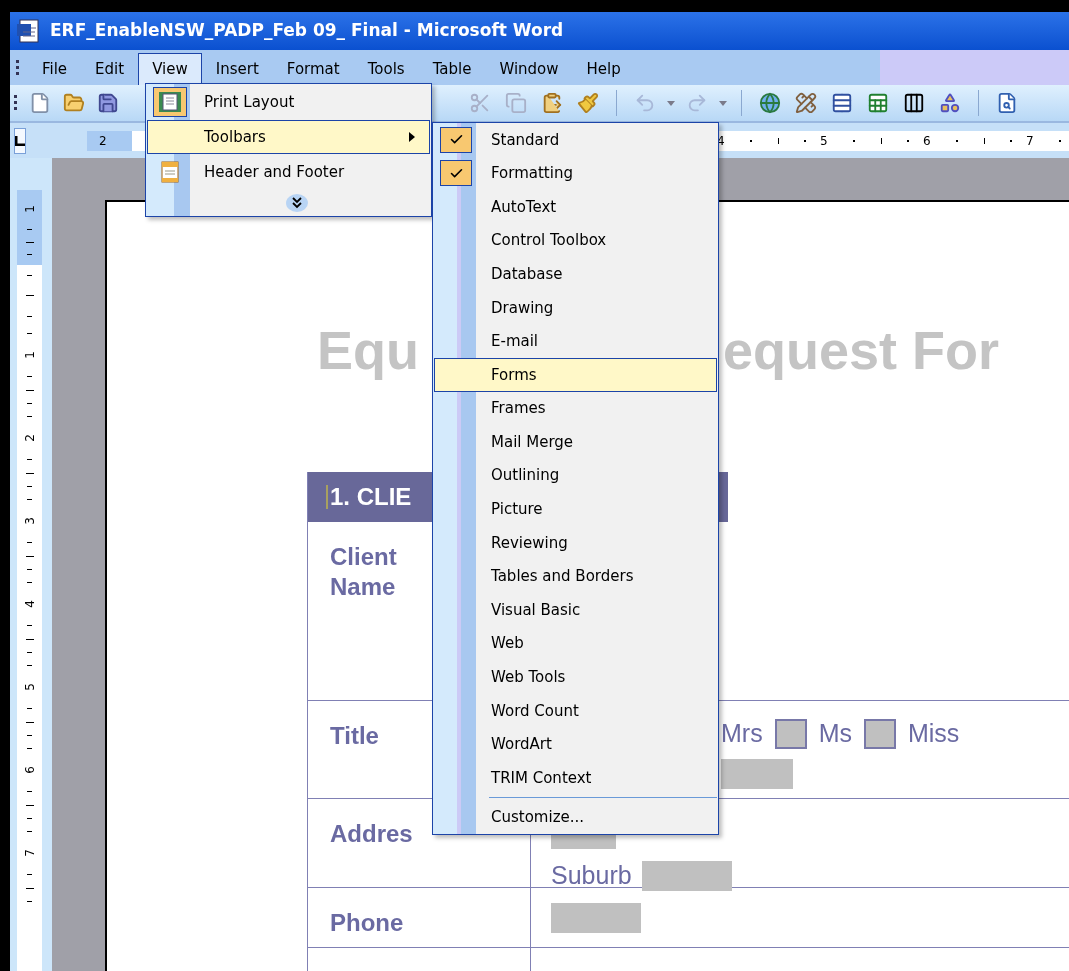  What do you see at coordinates (645, 103) in the screenshot?
I see `undo-icon` at bounding box center [645, 103].